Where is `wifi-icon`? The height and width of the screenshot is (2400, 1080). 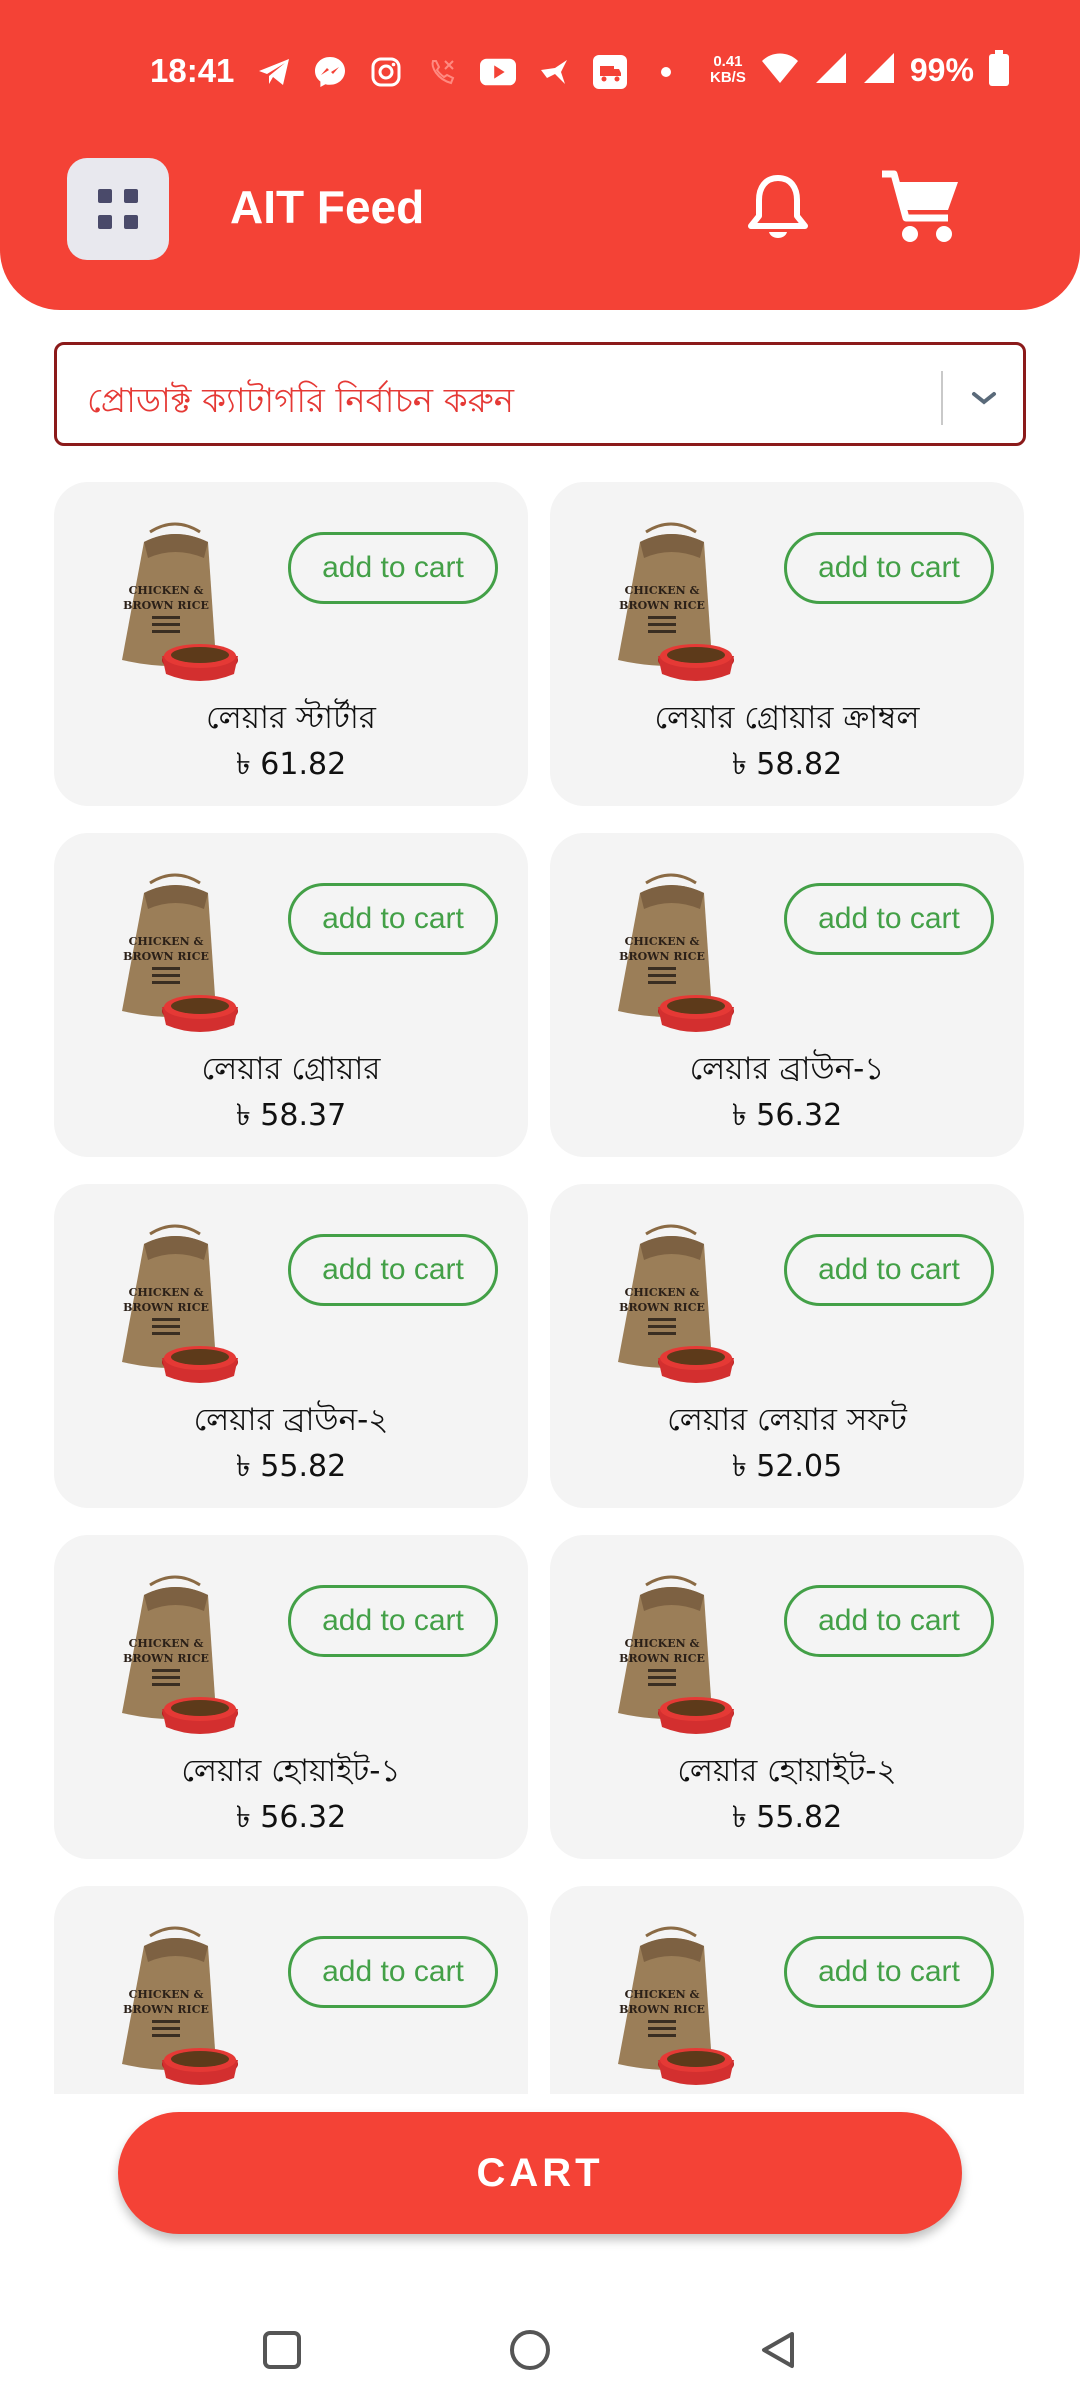
wifi-icon is located at coordinates (780, 70).